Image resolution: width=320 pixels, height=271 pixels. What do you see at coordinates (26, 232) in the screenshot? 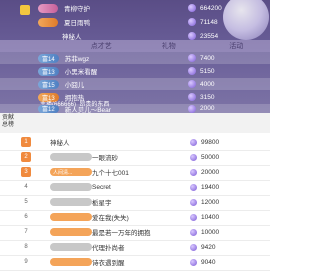
I see `rank-number: 7` at bounding box center [26, 232].